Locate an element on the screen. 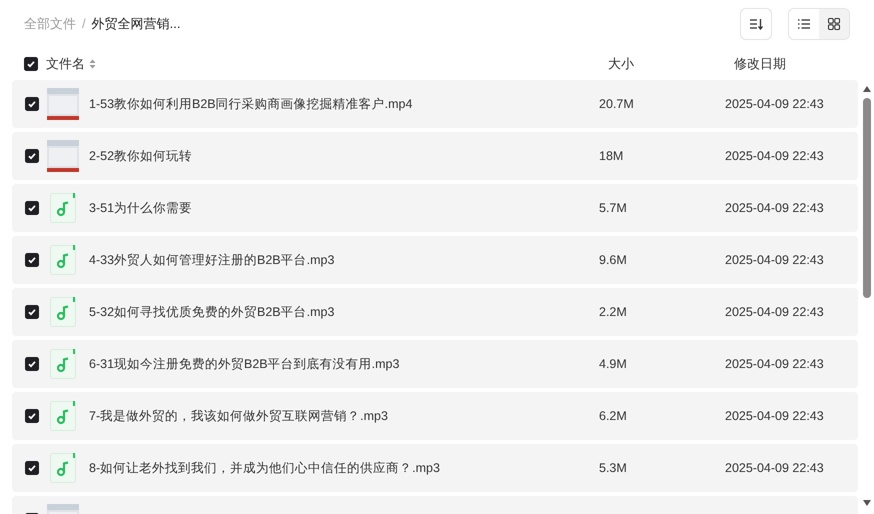 Image resolution: width=874 pixels, height=514 pixels. file-size: 20.7M is located at coordinates (617, 104).